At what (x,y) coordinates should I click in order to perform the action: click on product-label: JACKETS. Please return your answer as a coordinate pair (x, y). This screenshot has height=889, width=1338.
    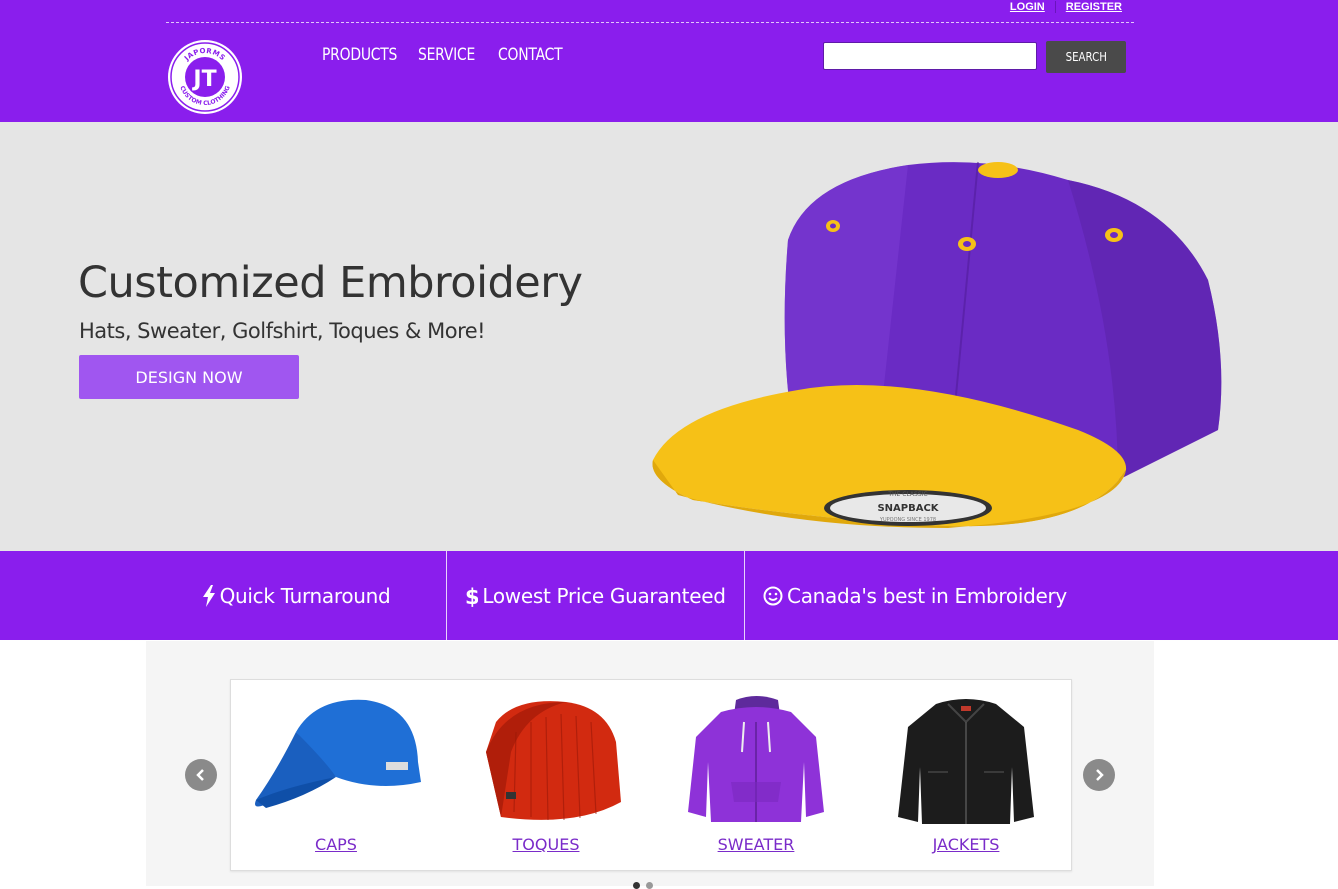
    Looking at the image, I should click on (966, 844).